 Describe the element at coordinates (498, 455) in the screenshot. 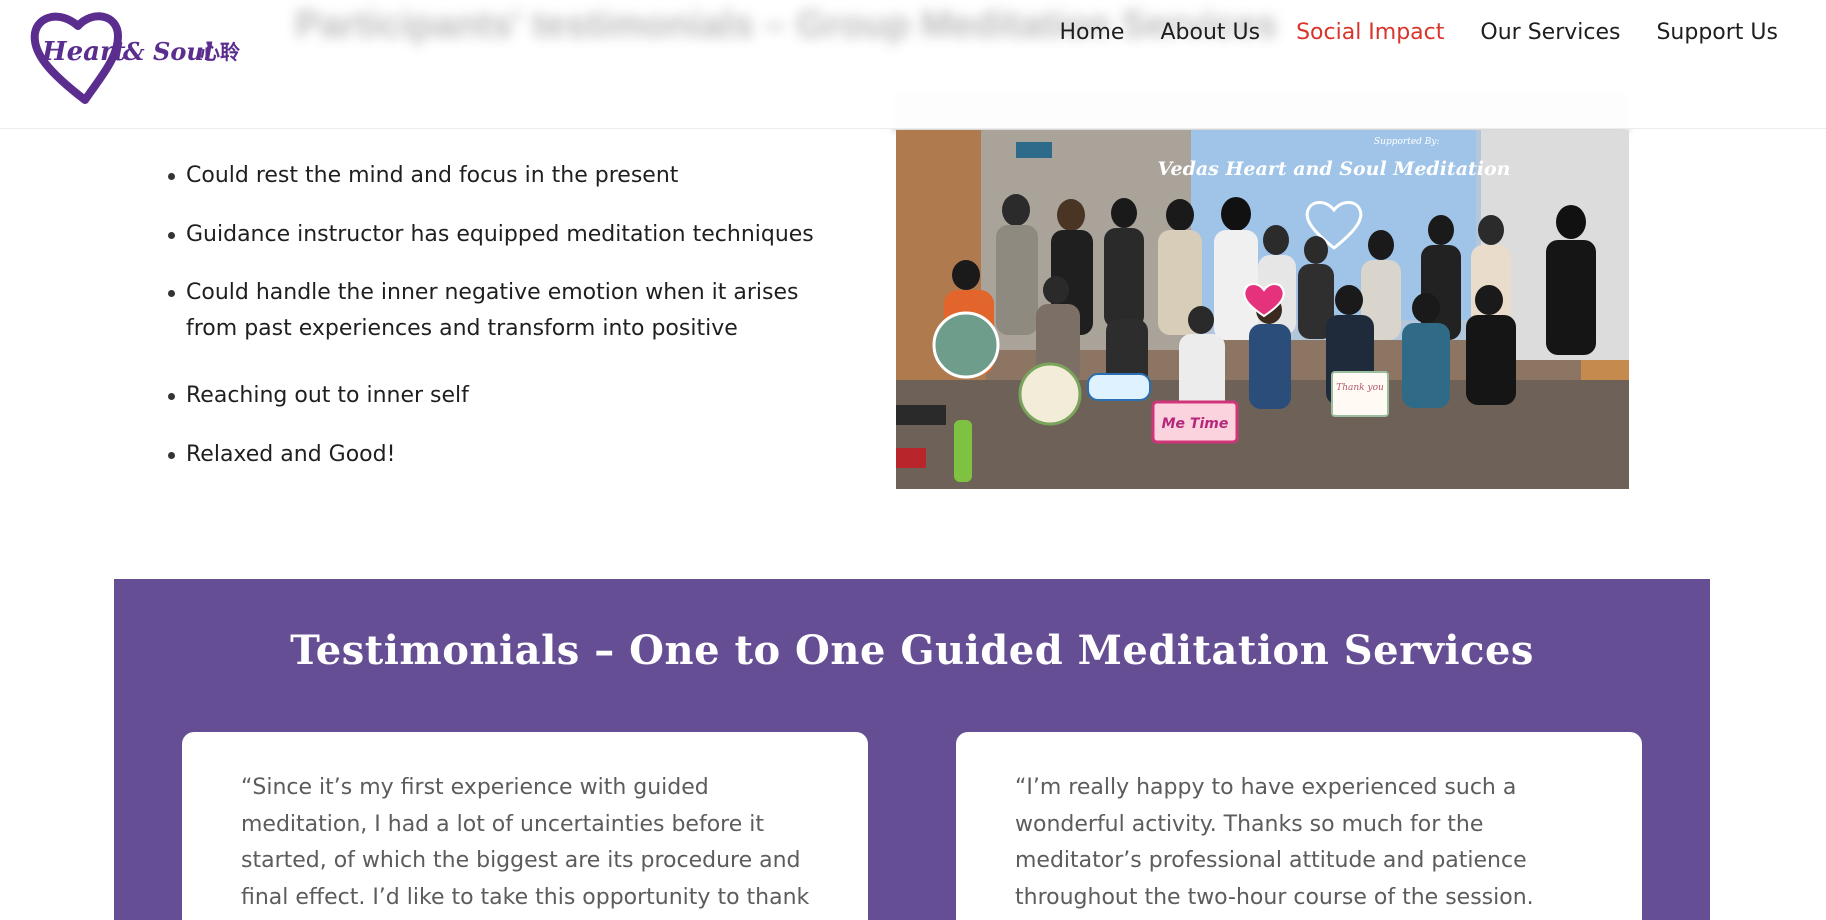

I see `list-item: Relaxed and Good!` at that location.